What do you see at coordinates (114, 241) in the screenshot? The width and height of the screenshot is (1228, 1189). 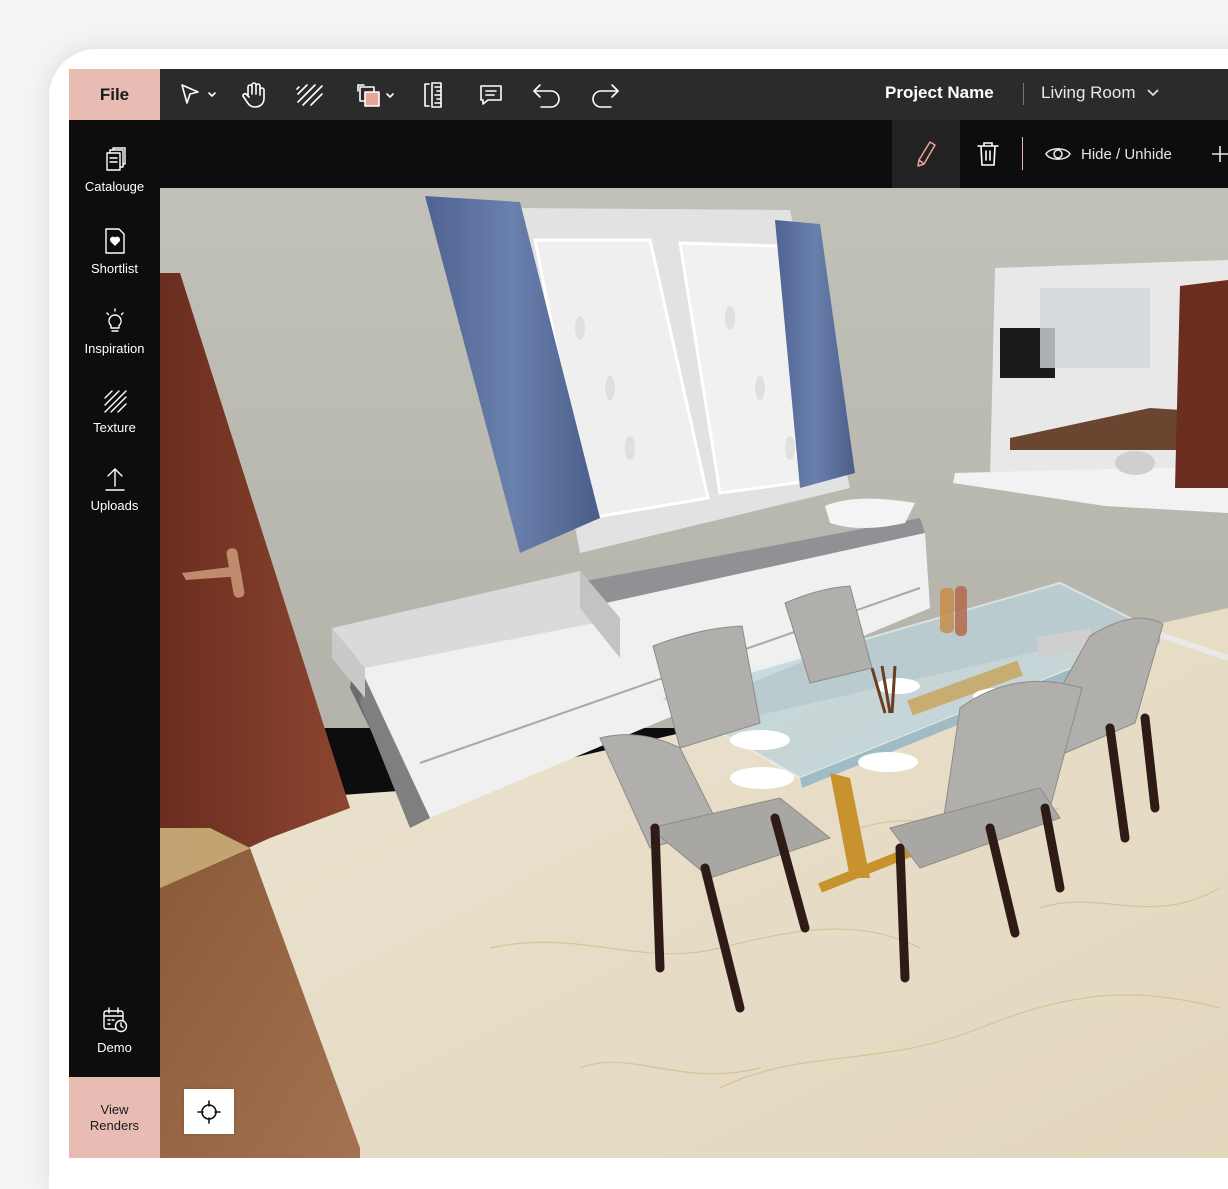 I see `shortlist-icon` at bounding box center [114, 241].